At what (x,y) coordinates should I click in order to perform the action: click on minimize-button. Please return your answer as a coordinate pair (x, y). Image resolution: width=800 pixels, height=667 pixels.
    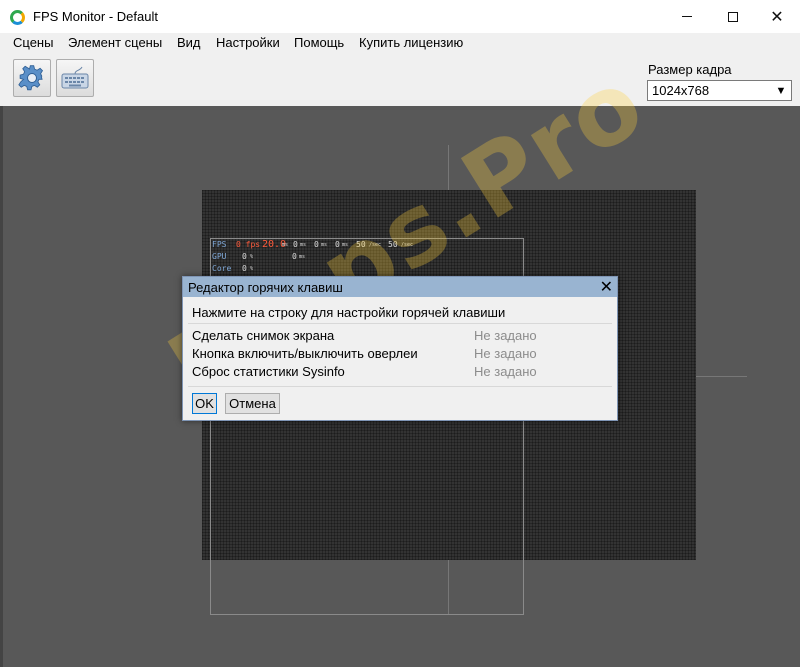
    Looking at the image, I should click on (687, 16).